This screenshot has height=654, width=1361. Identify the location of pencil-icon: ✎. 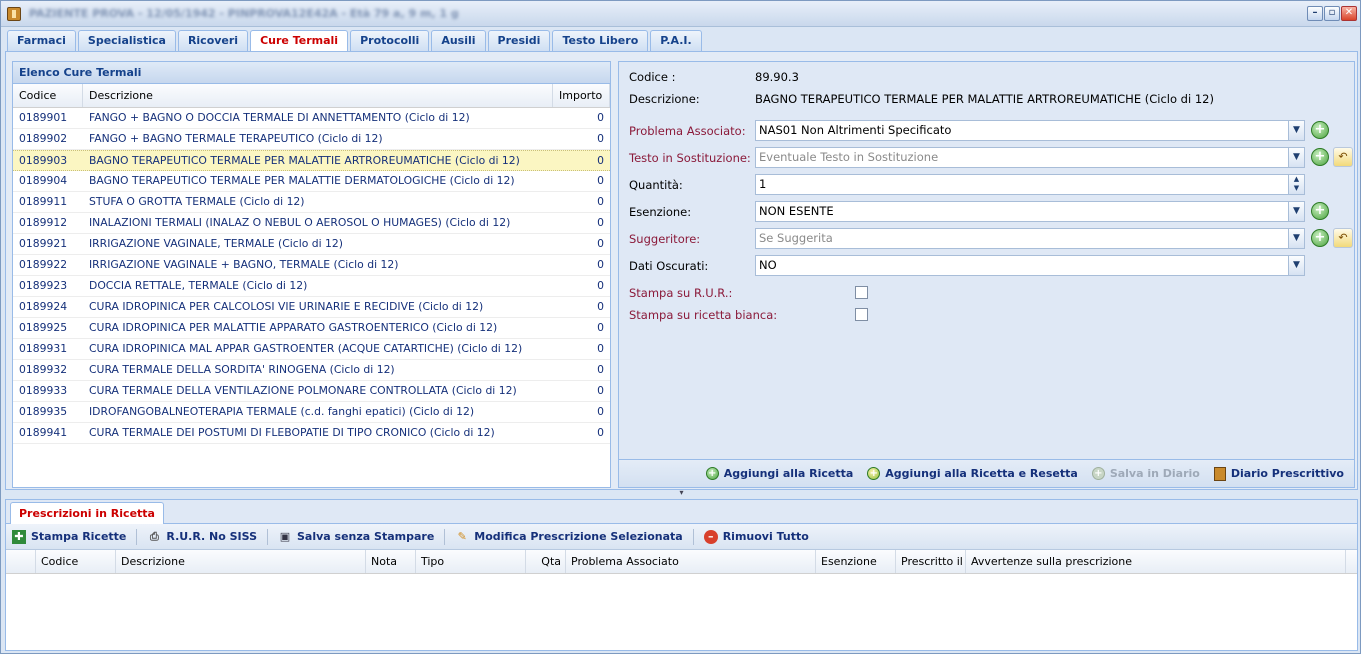
(462, 536).